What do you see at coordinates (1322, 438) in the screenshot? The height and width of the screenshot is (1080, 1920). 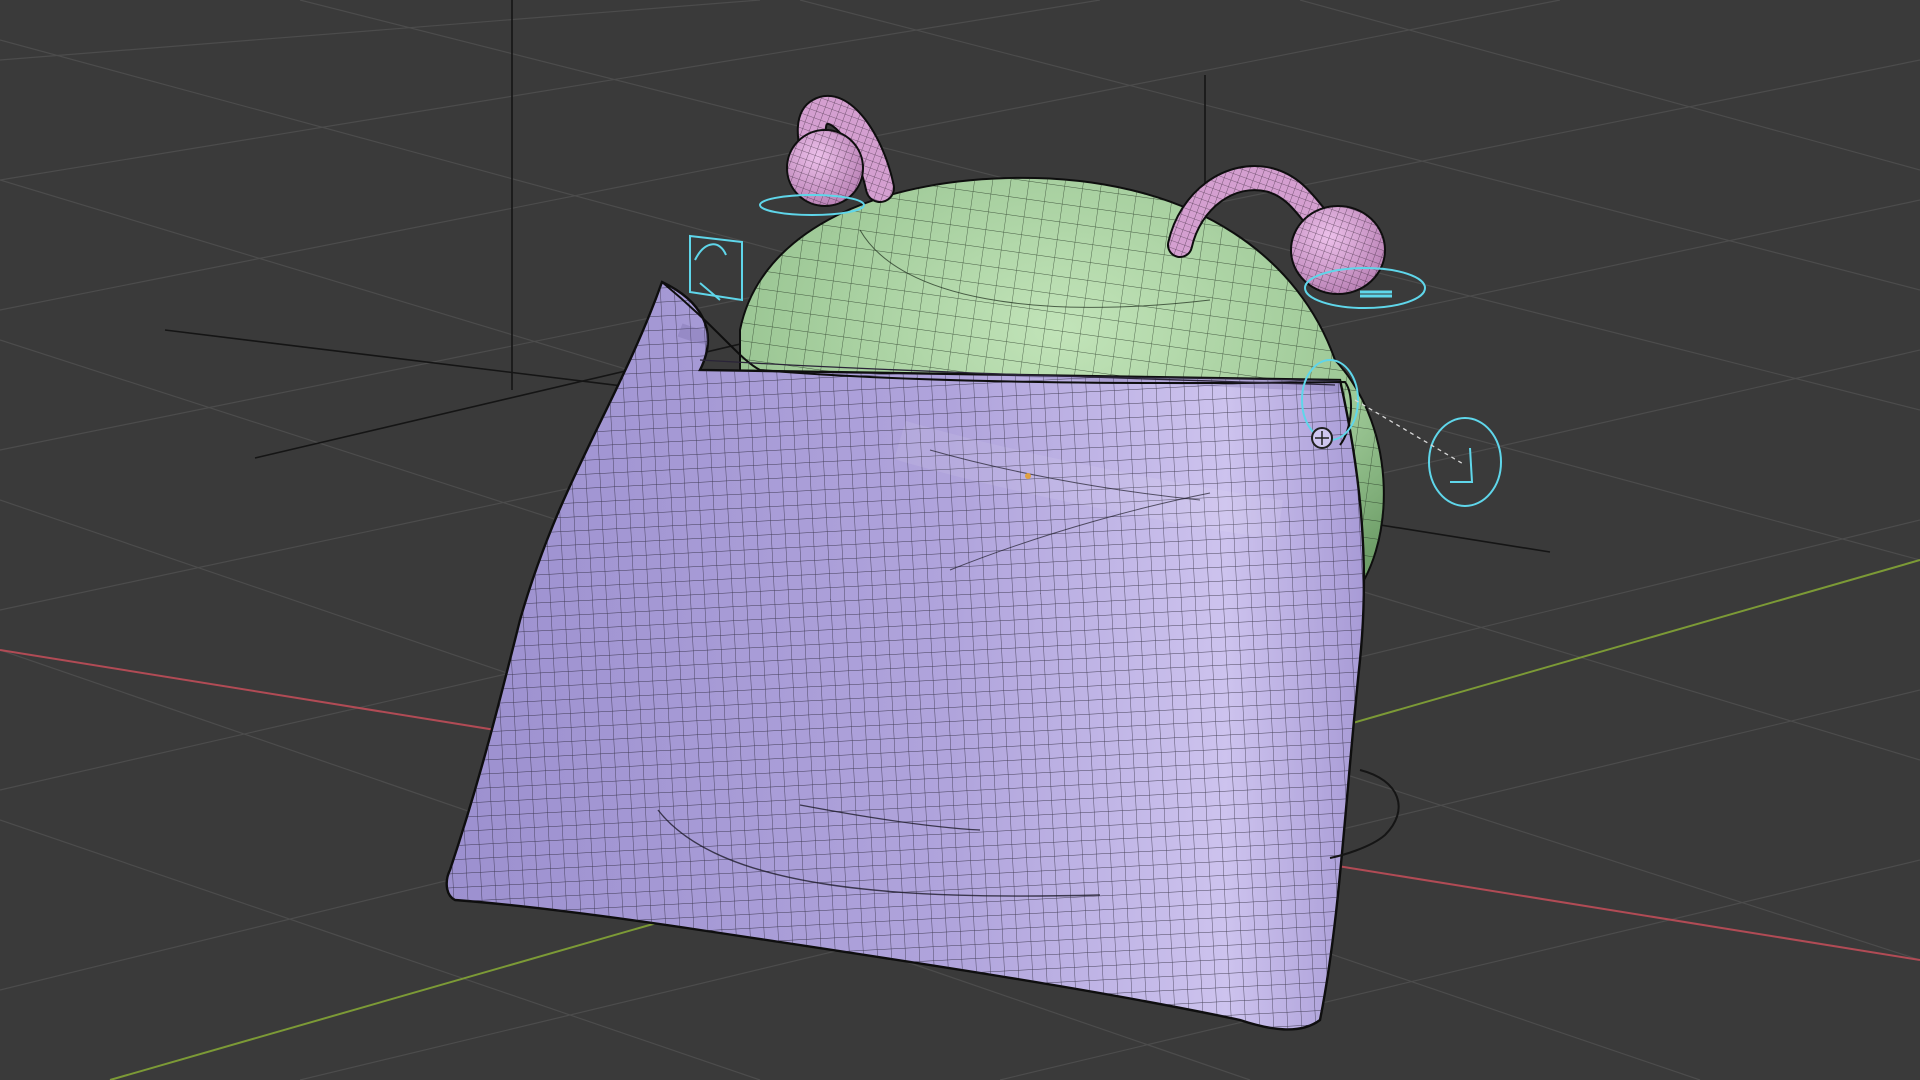 I see `empty-small` at bounding box center [1322, 438].